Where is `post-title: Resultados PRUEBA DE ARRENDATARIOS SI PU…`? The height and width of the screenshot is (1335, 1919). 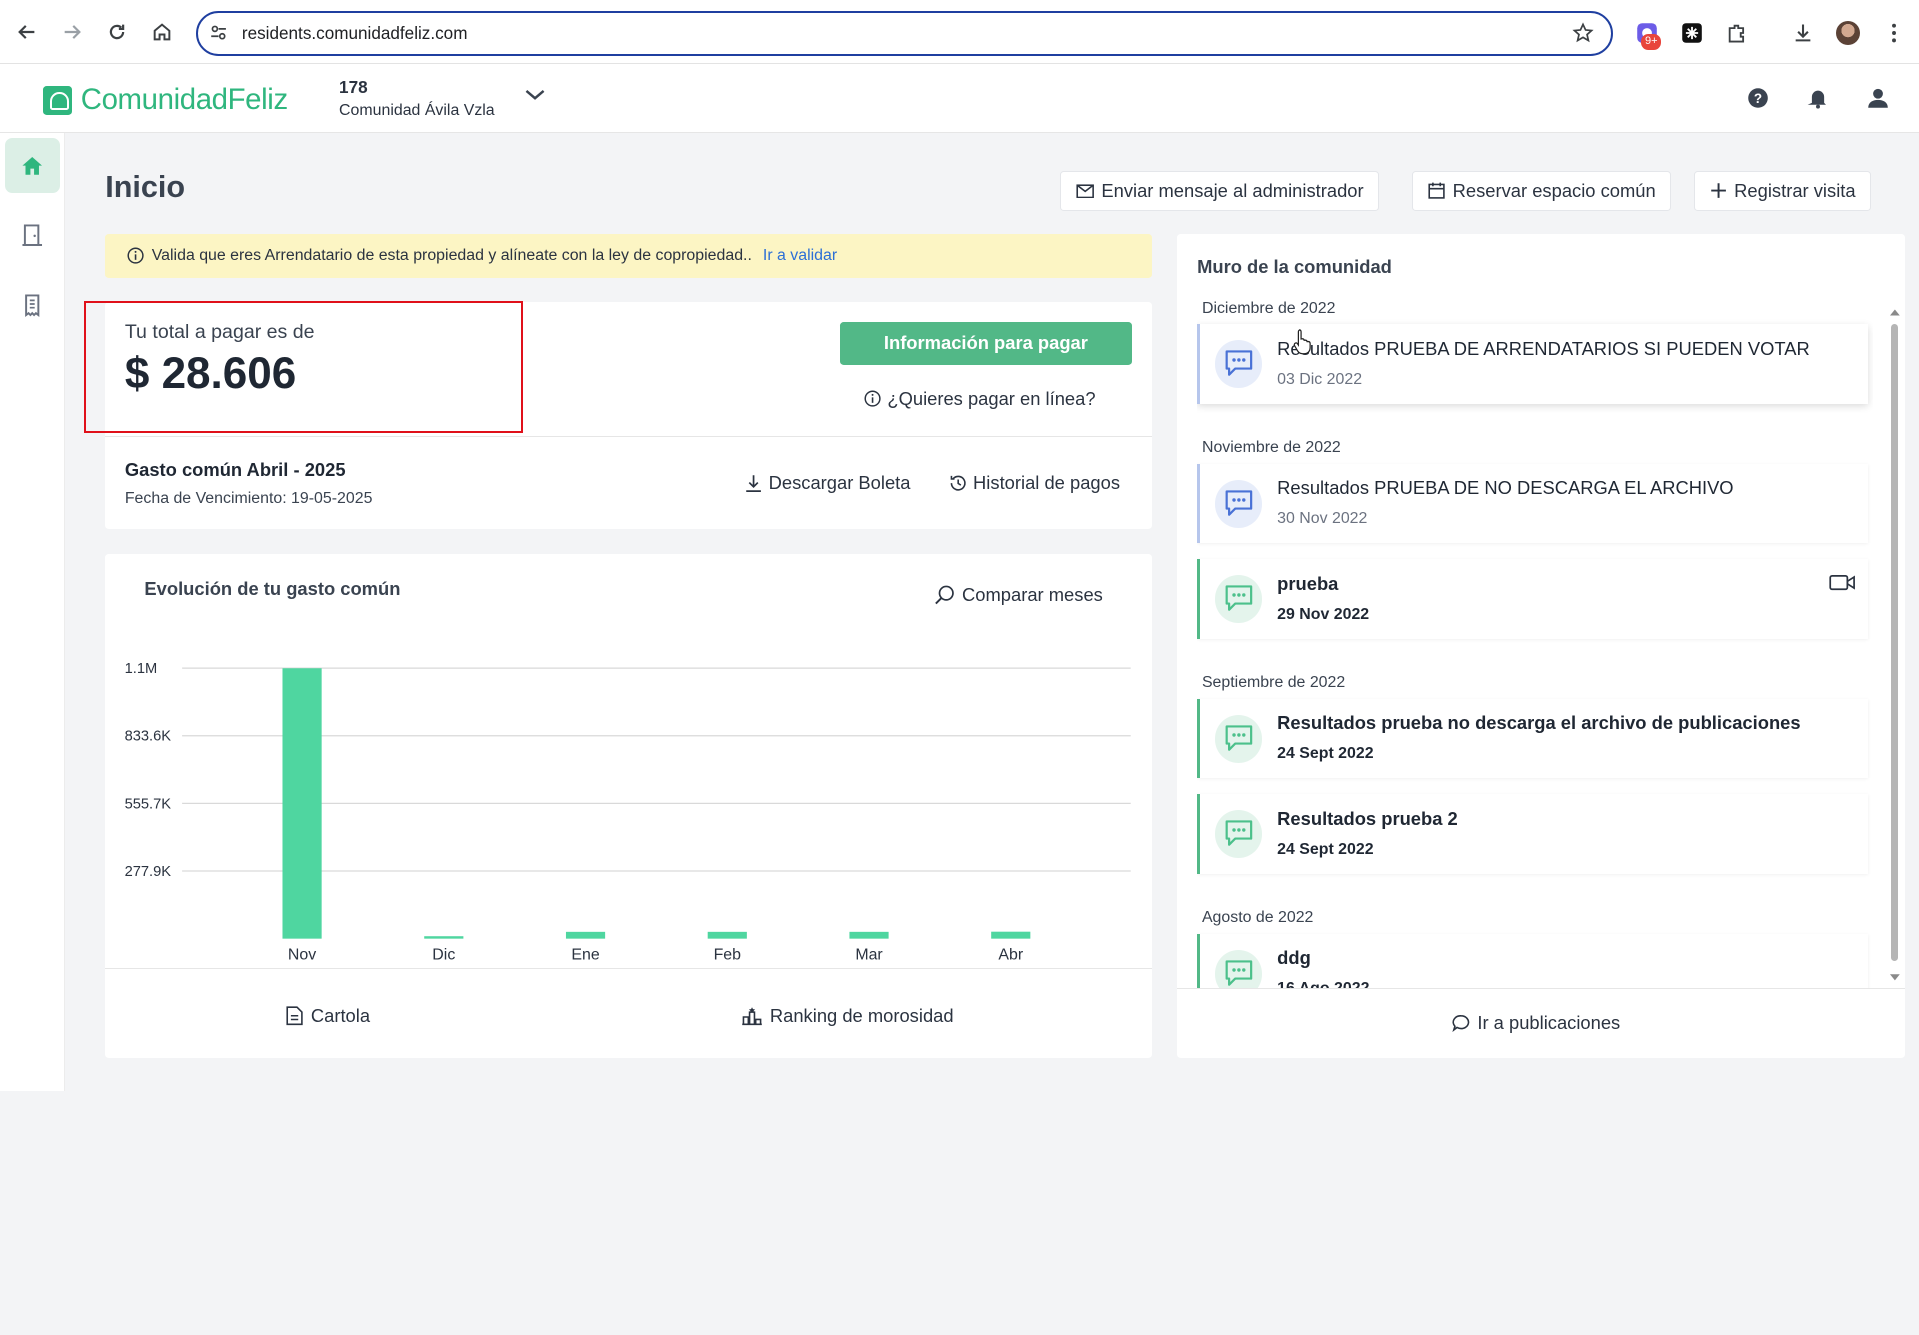 post-title: Resultados PRUEBA DE ARRENDATARIOS SI PU… is located at coordinates (1543, 349).